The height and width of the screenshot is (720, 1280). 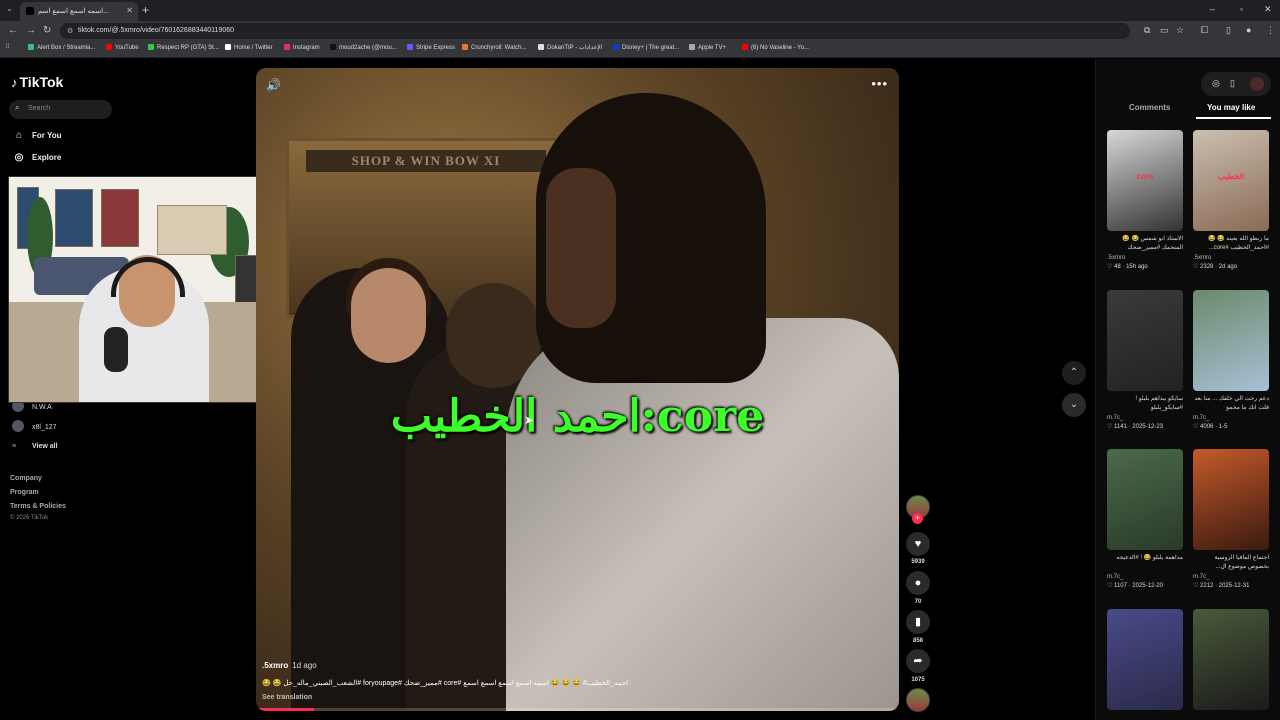 I want to click on card-title: مداهمة بلبلو 😂 ! #الدعيجه, so click(x=1145, y=563).